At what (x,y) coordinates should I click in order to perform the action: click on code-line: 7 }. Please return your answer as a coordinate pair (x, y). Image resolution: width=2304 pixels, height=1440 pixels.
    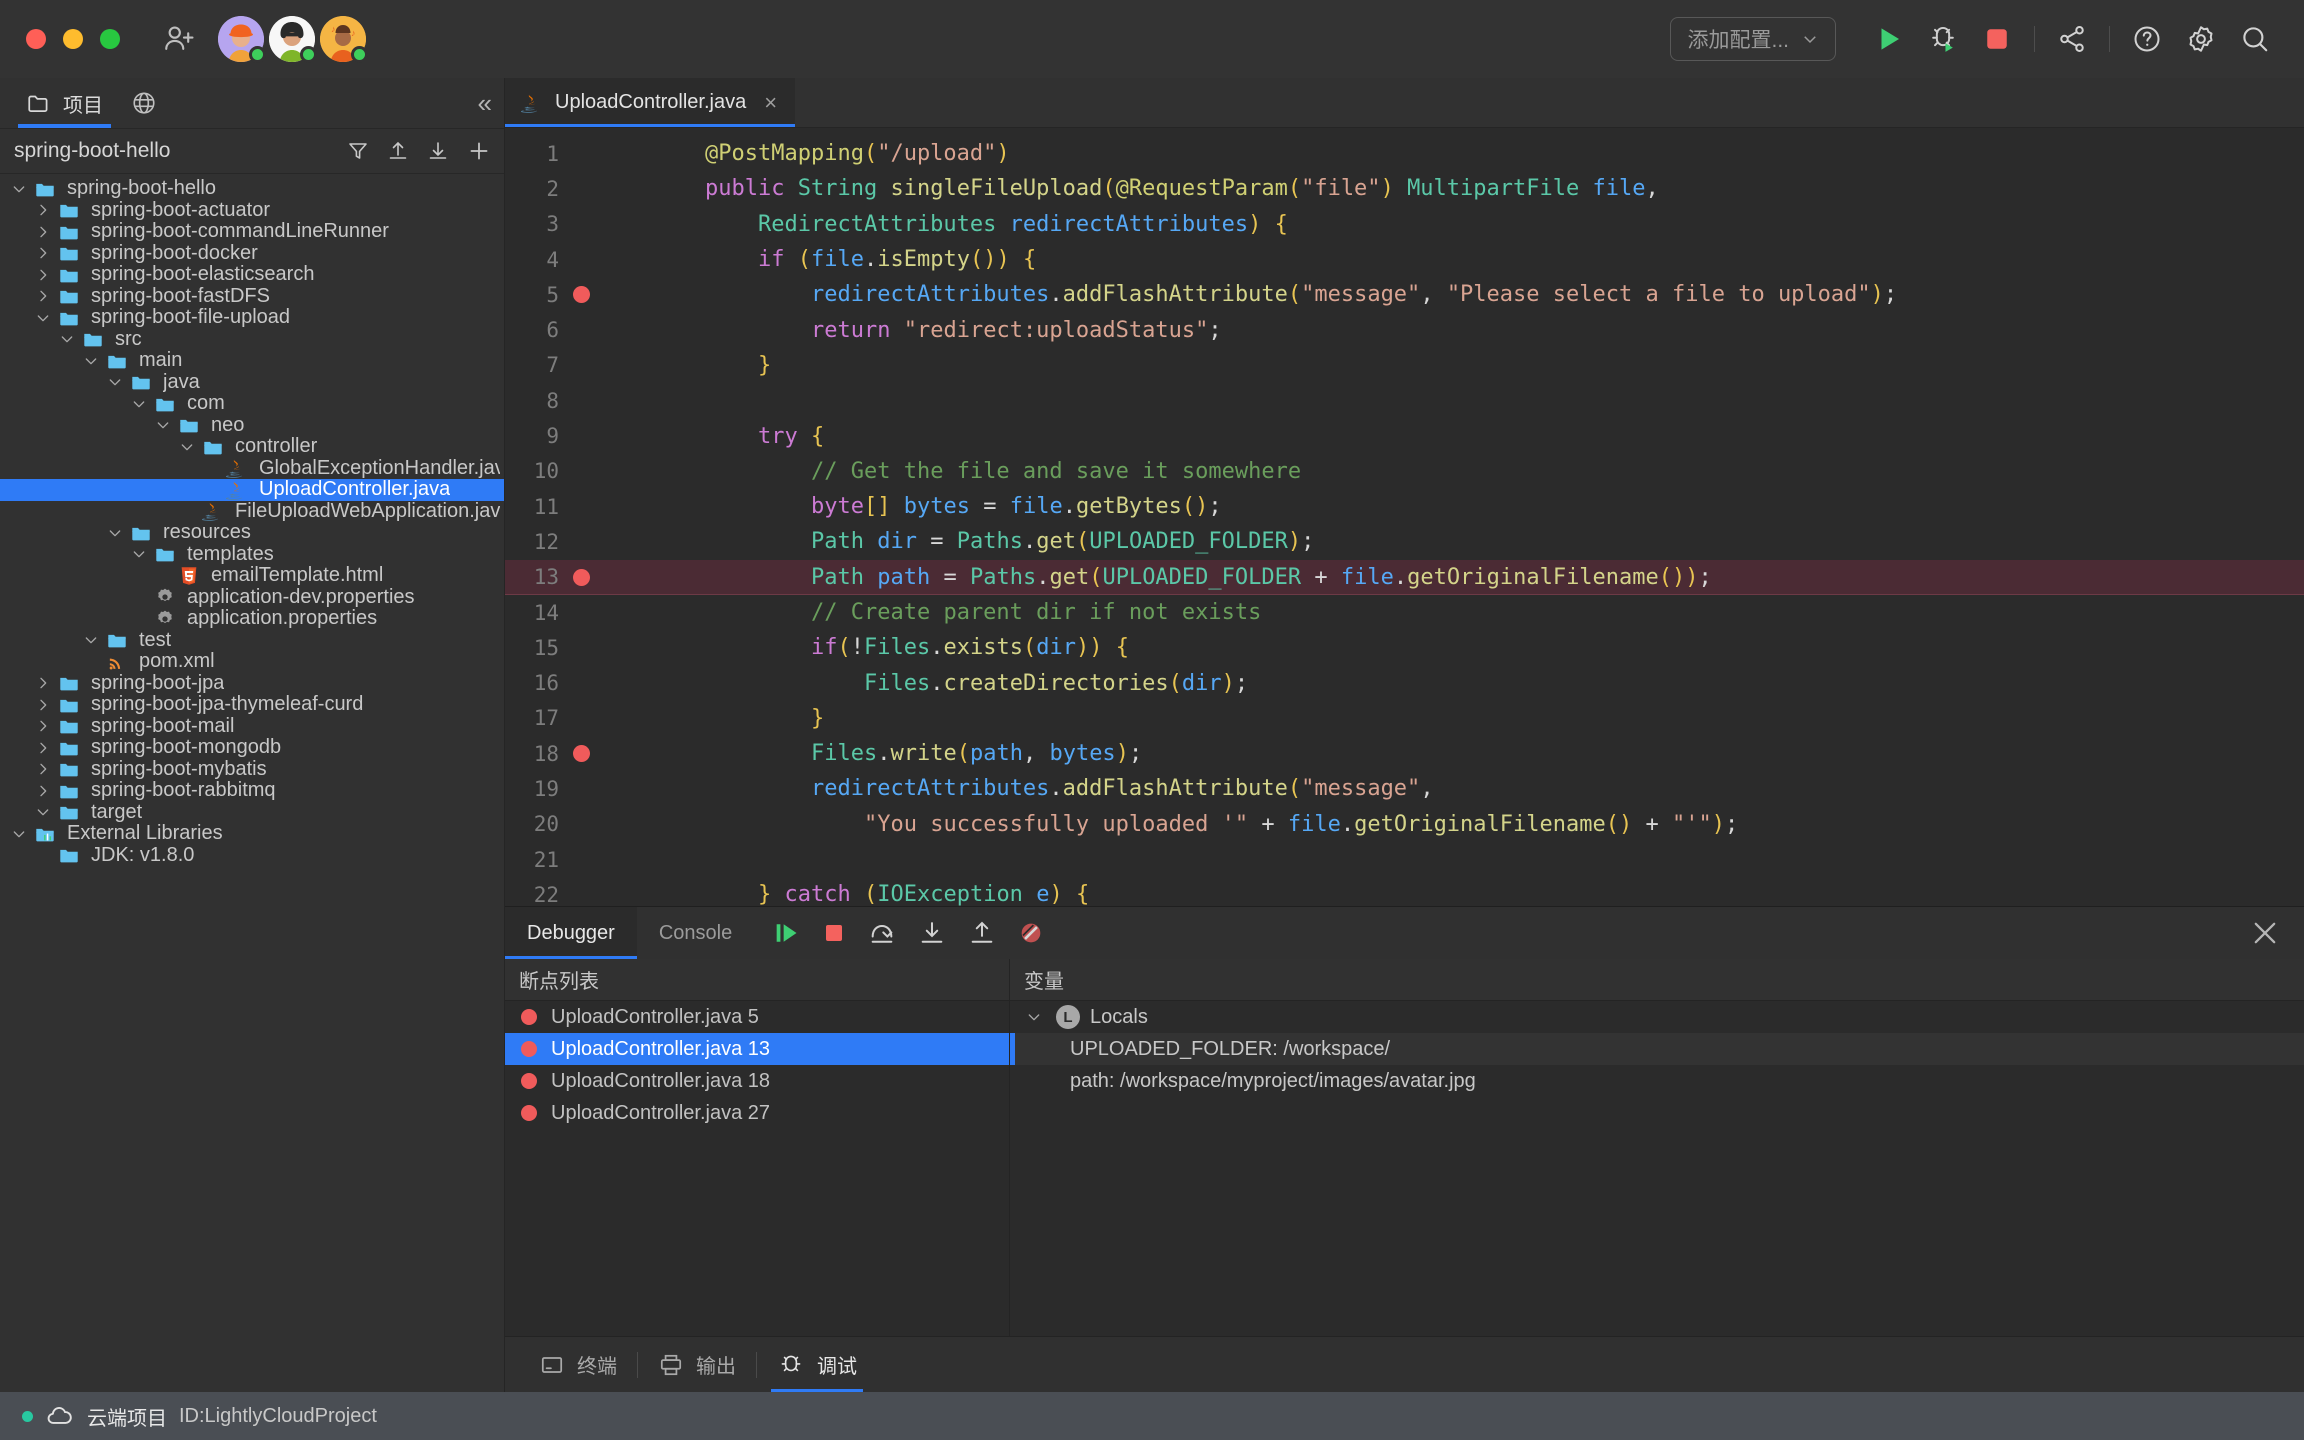
    Looking at the image, I should click on (1404, 365).